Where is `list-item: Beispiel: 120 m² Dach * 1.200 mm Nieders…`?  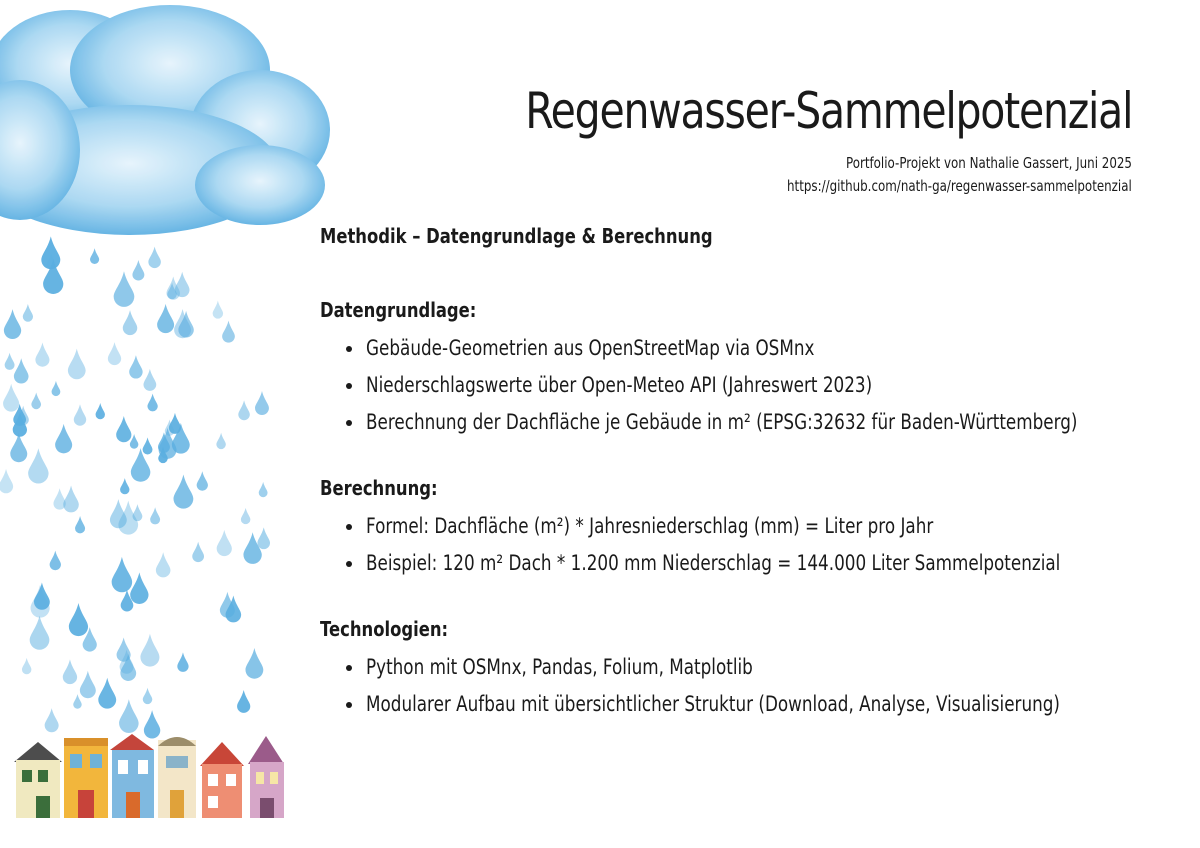 list-item: Beispiel: 120 m² Dach * 1.200 mm Nieders… is located at coordinates (753, 563).